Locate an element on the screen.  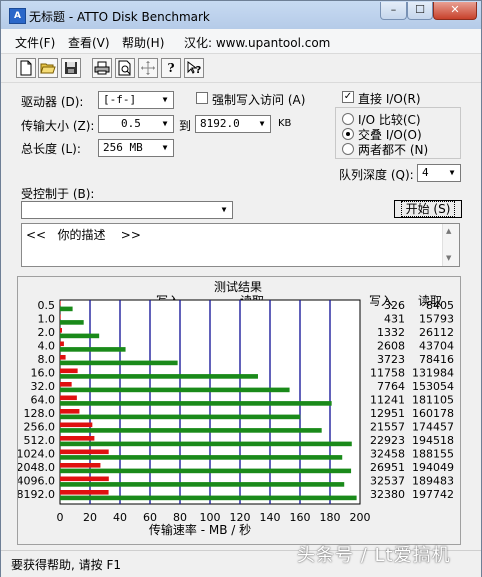
scroll-up-icon: ▲ is located at coordinates (448, 231).